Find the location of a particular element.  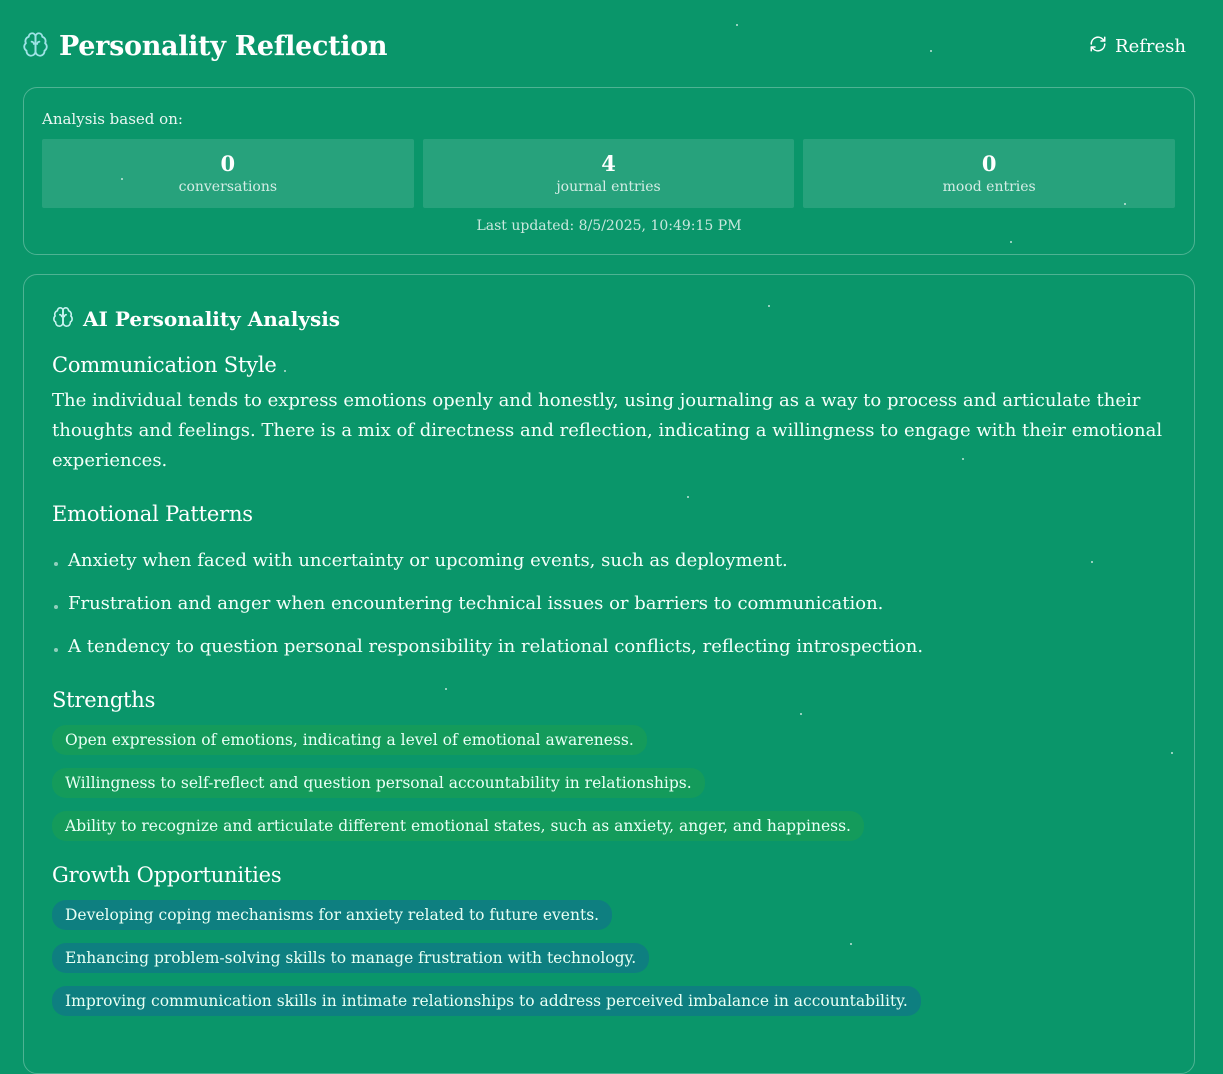

summary-label: Analysis based on: is located at coordinates (112, 119).